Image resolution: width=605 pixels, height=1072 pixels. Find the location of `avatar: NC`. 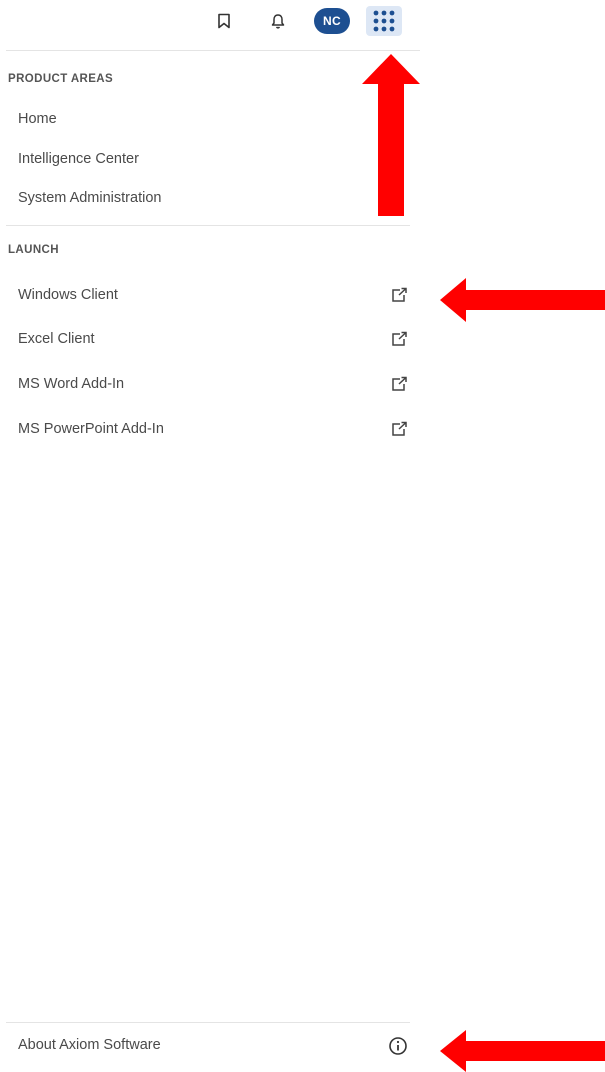

avatar: NC is located at coordinates (332, 21).